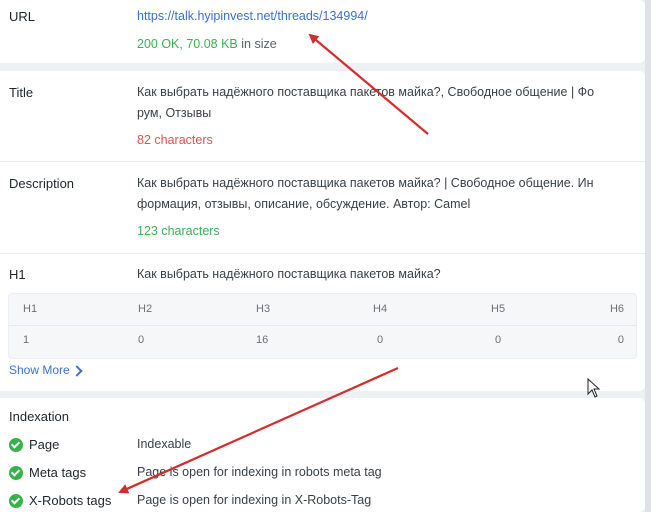 Image resolution: width=651 pixels, height=512 pixels. I want to click on headings-table: H1 H2 H3 H4 H5 H6 1 0 16 0 0 0, so click(322, 326).